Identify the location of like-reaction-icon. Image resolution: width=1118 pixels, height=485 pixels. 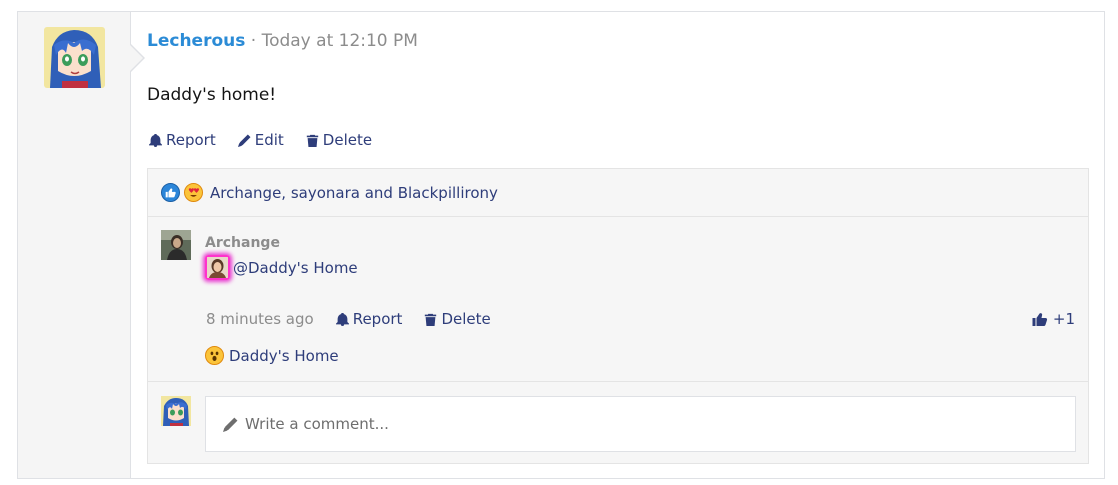
(170, 192).